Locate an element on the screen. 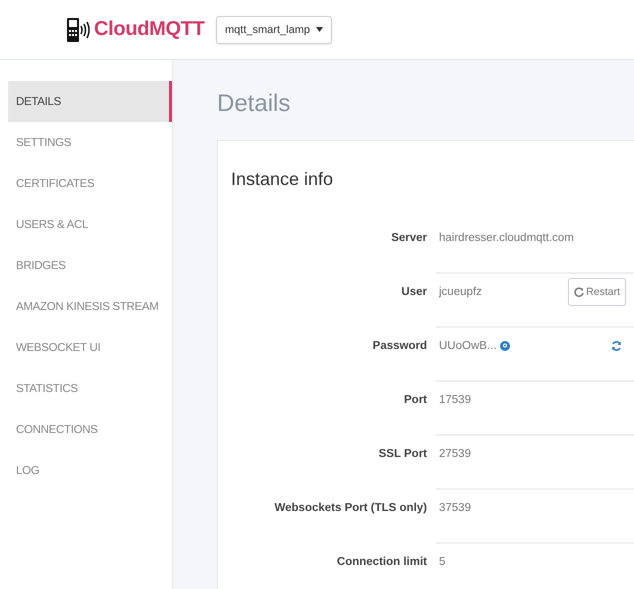 This screenshot has height=589, width=634. sidebar-item: WEBSOCKET UI is located at coordinates (90, 347).